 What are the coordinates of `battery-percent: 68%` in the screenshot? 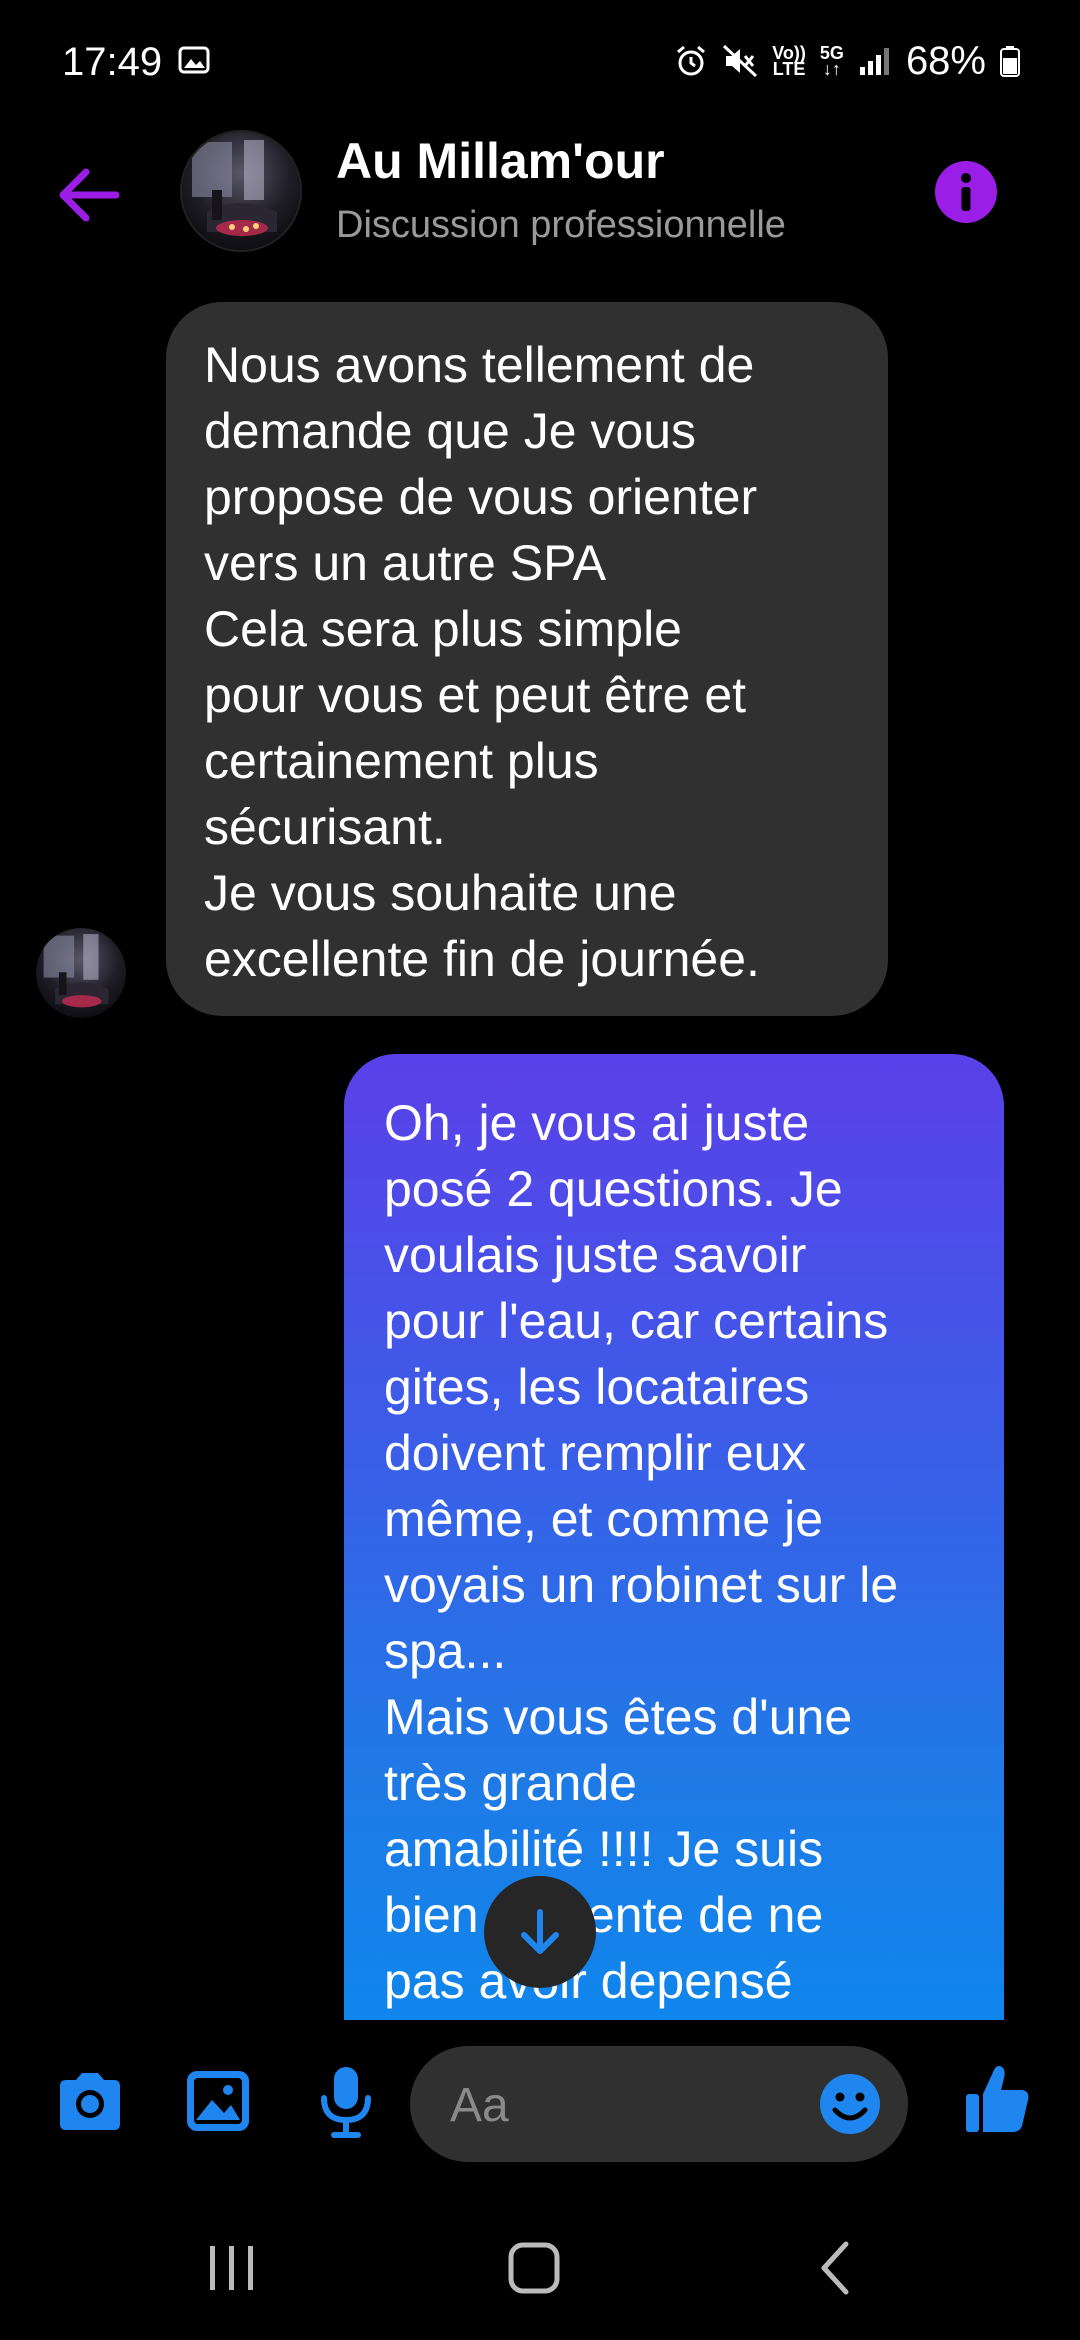 It's located at (945, 60).